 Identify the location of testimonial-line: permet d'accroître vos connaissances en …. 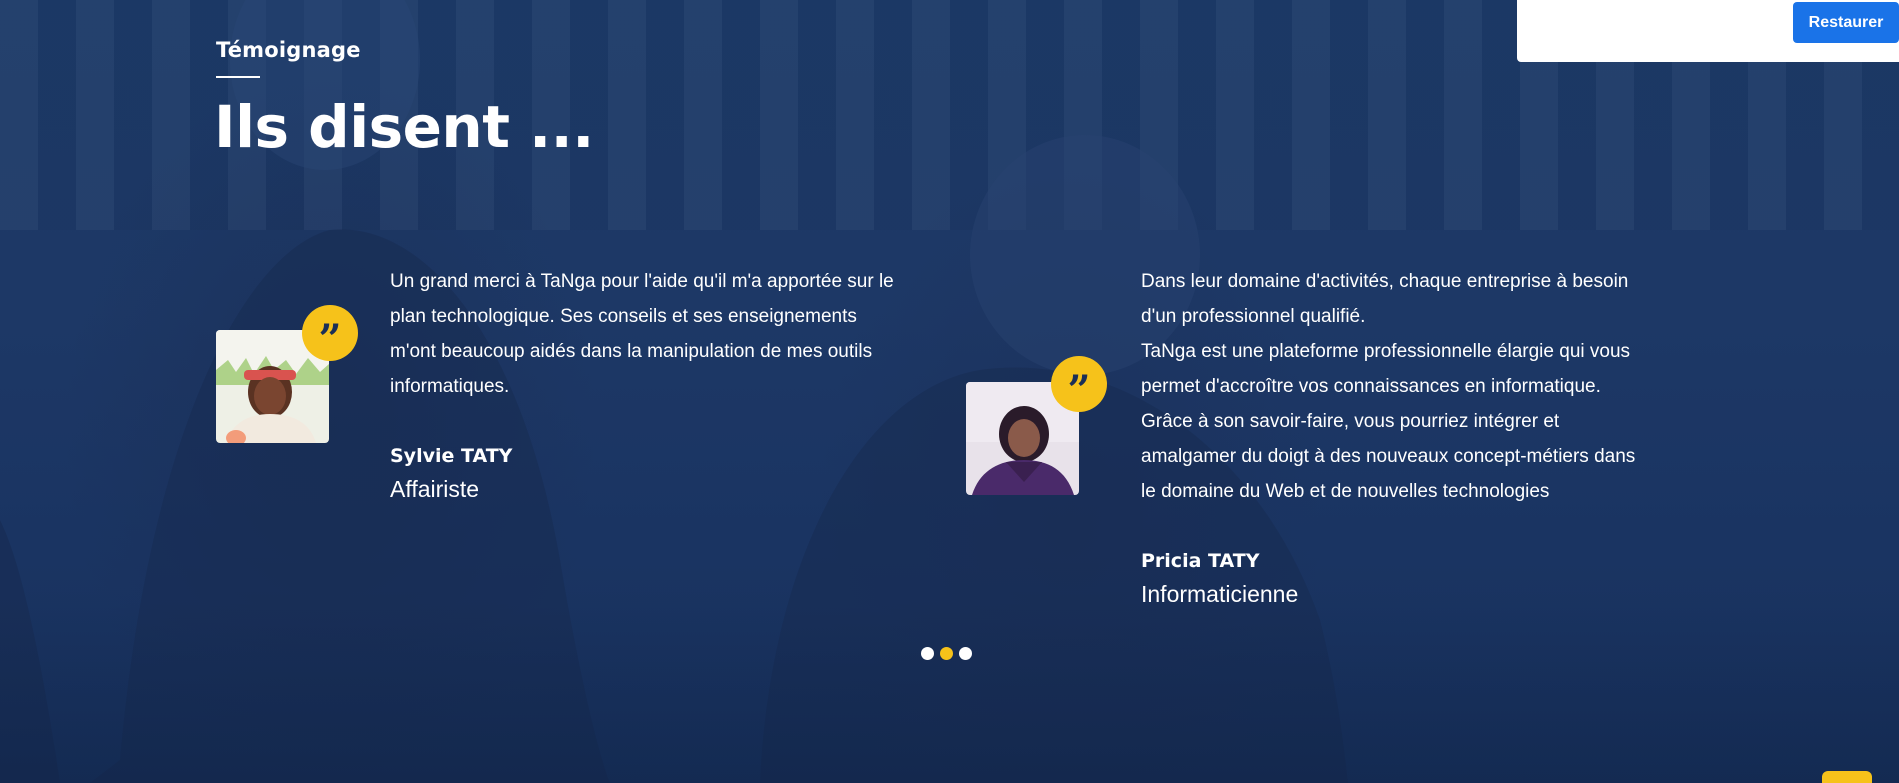
(1371, 386).